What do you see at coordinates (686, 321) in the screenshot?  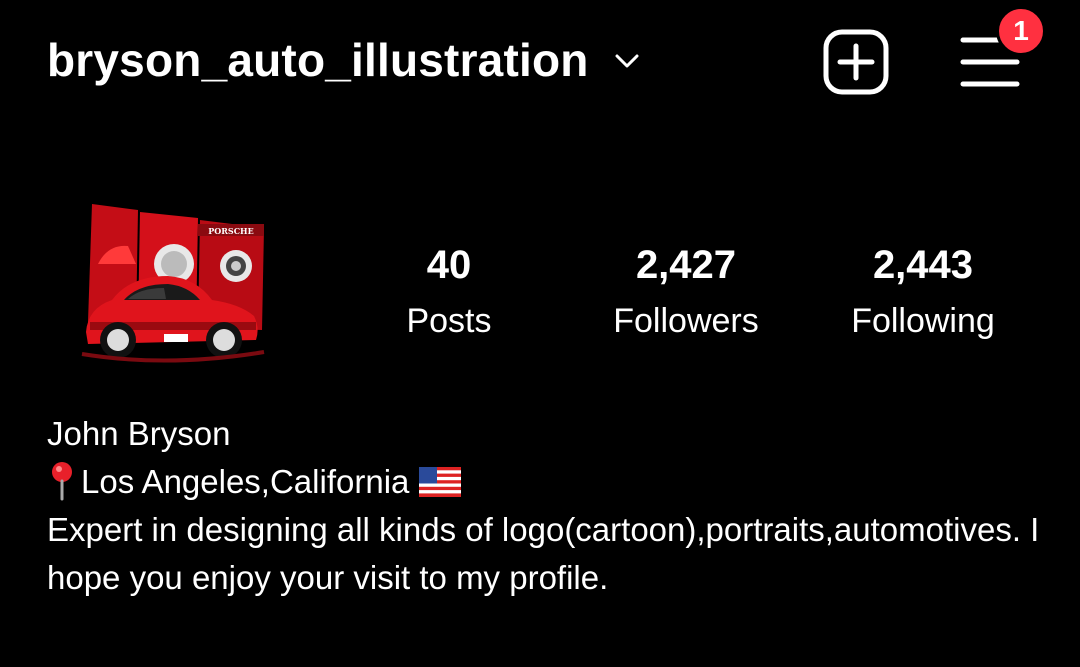 I see `followers-label: Followers` at bounding box center [686, 321].